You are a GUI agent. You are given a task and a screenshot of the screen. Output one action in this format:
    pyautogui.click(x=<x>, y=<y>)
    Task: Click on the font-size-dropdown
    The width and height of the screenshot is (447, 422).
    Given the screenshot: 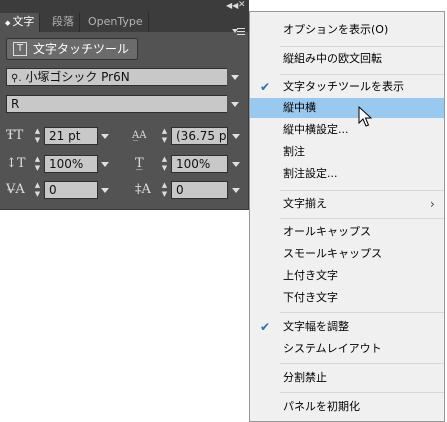 What is the action you would take?
    pyautogui.click(x=105, y=136)
    